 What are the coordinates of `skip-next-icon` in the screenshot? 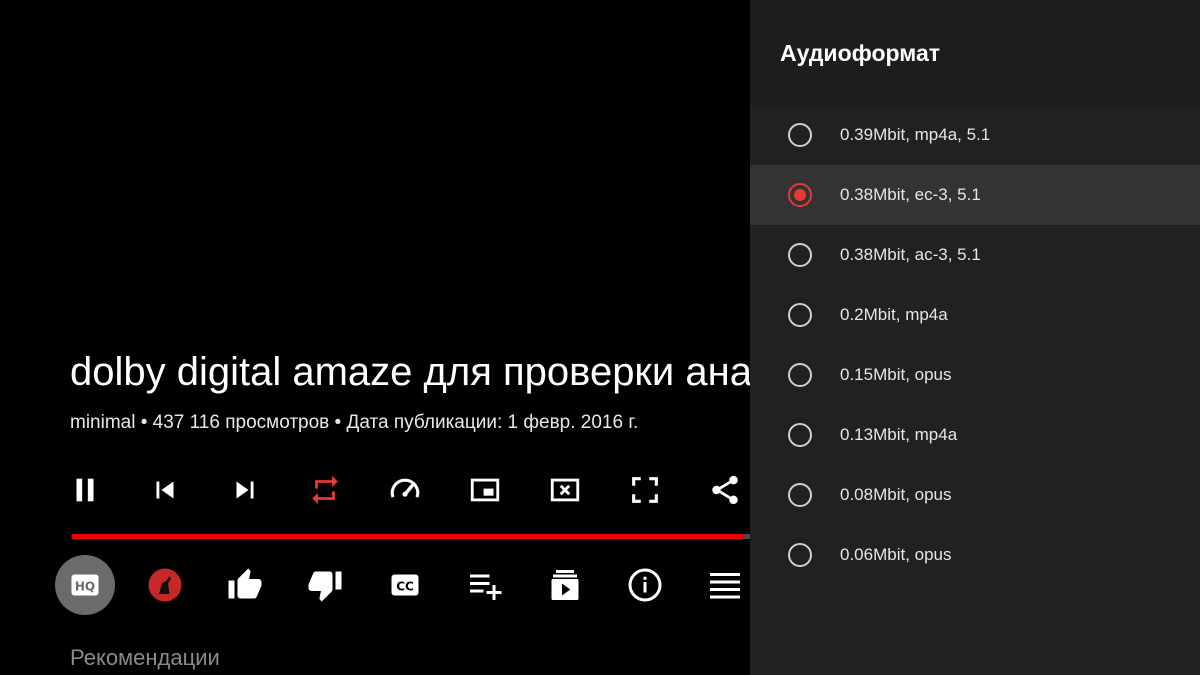 It's located at (245, 490).